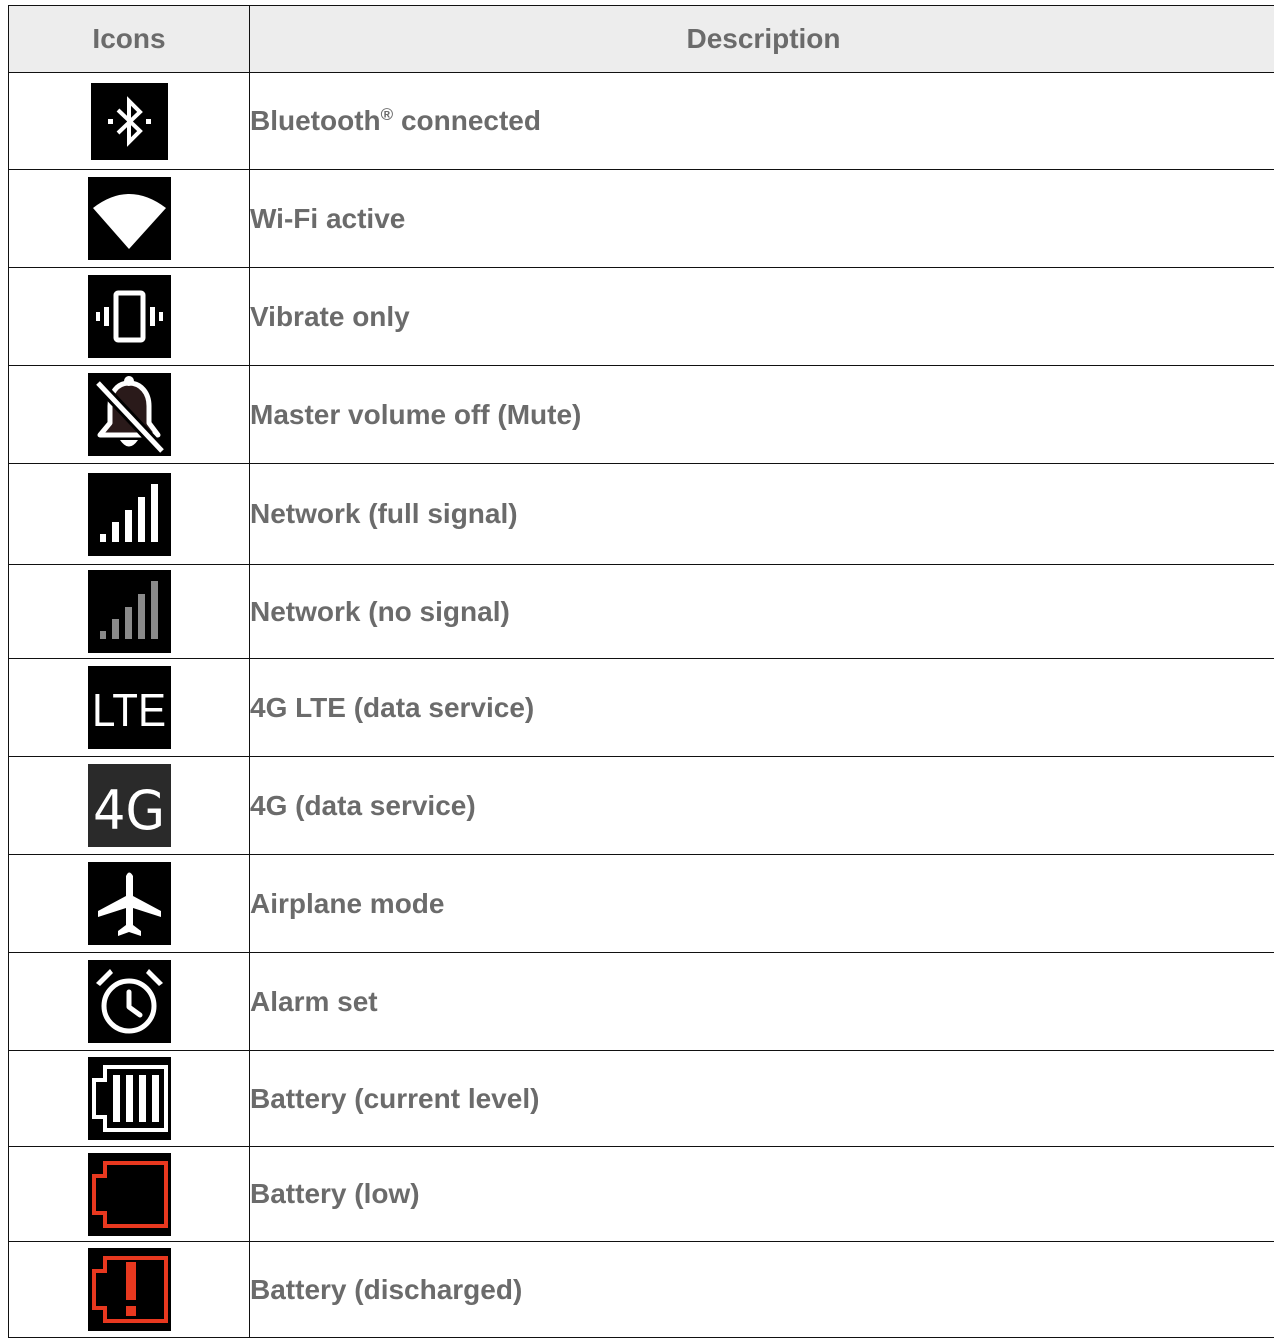  What do you see at coordinates (762, 1194) in the screenshot?
I see `description-cell: Battery (low)` at bounding box center [762, 1194].